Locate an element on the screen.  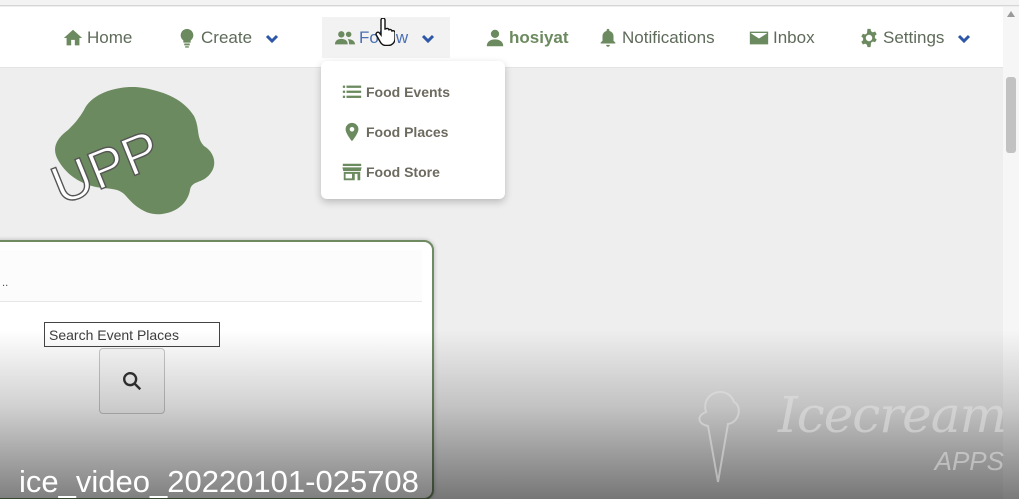
nav-settings-label: Settings is located at coordinates (914, 37).